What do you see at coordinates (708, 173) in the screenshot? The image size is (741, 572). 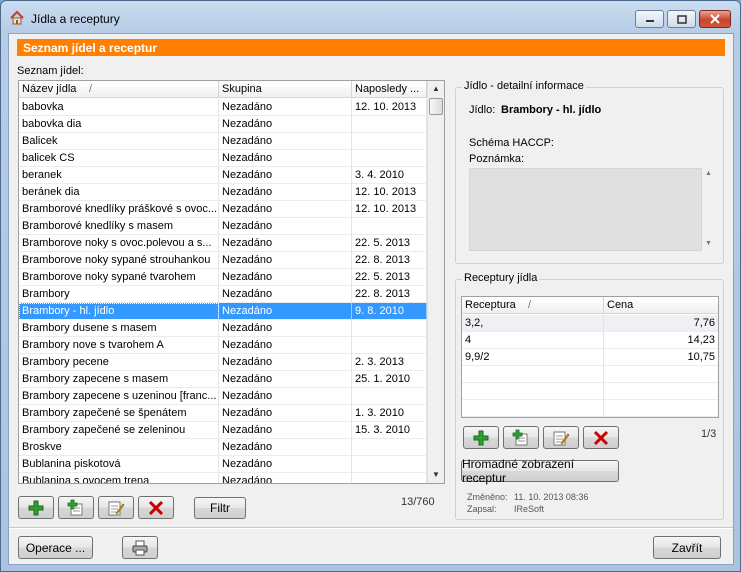 I see `note-scroll-up-arrow: ▲` at bounding box center [708, 173].